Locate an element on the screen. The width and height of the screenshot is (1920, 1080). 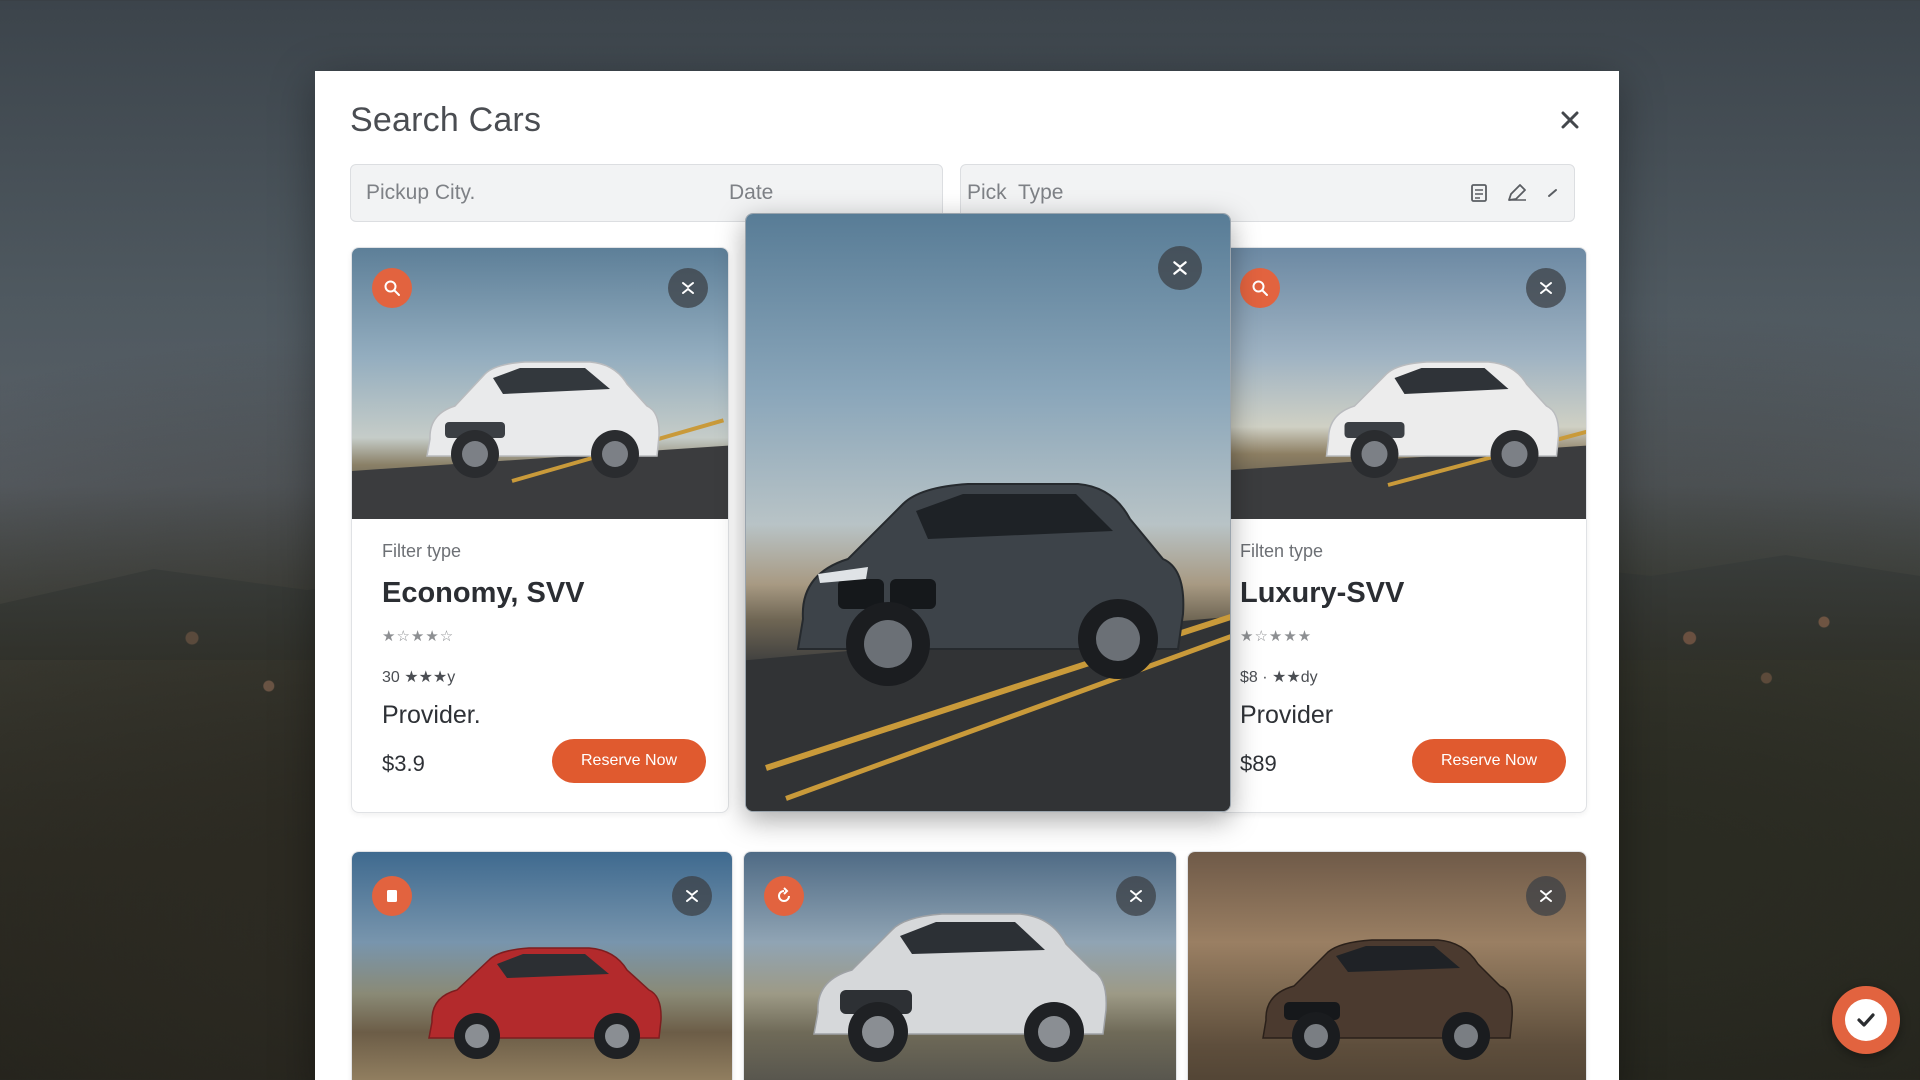
featured-car-illustration is located at coordinates (990, 584).